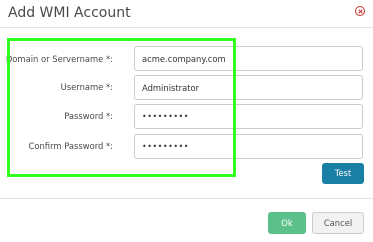  I want to click on close-icon, so click(360, 11).